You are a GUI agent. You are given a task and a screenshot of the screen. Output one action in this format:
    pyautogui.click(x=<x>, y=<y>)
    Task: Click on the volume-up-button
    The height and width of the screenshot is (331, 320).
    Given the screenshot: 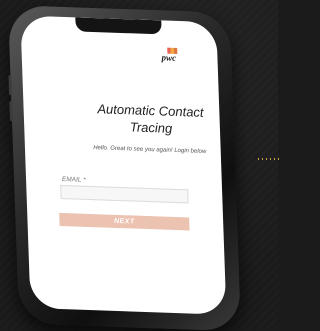 What is the action you would take?
    pyautogui.click(x=10, y=85)
    